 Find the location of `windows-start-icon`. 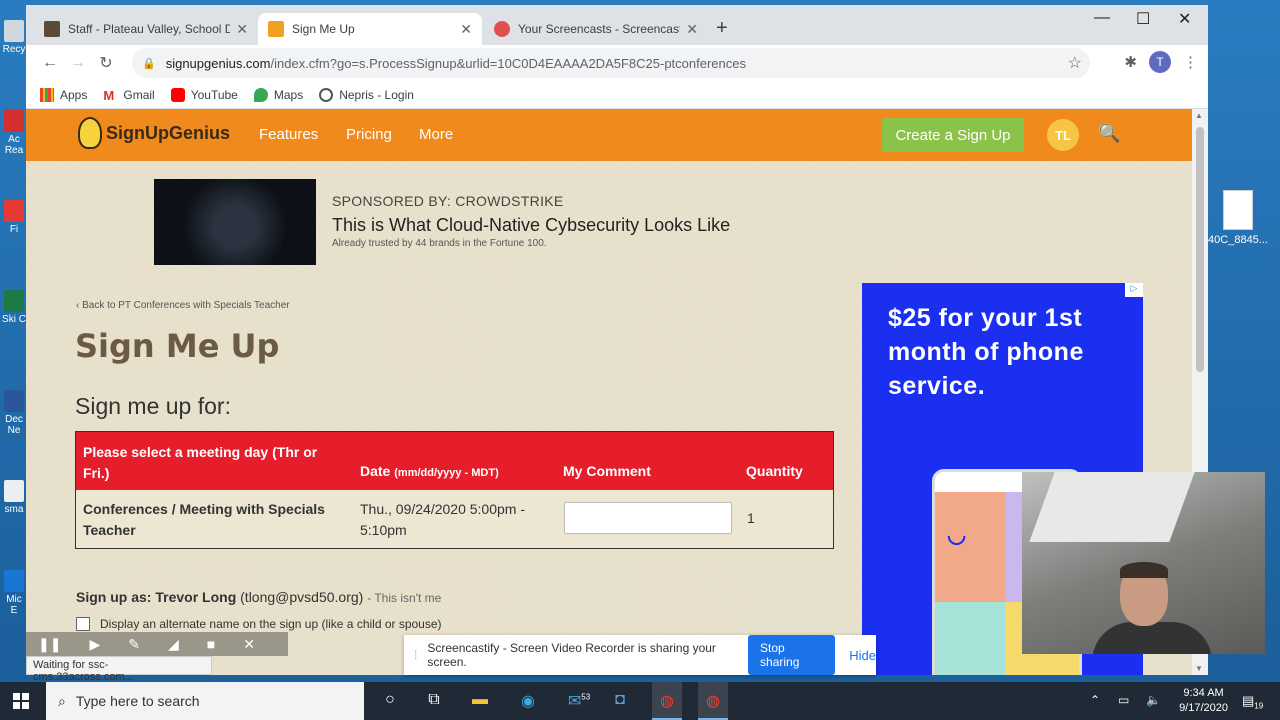

windows-start-icon is located at coordinates (21, 701).